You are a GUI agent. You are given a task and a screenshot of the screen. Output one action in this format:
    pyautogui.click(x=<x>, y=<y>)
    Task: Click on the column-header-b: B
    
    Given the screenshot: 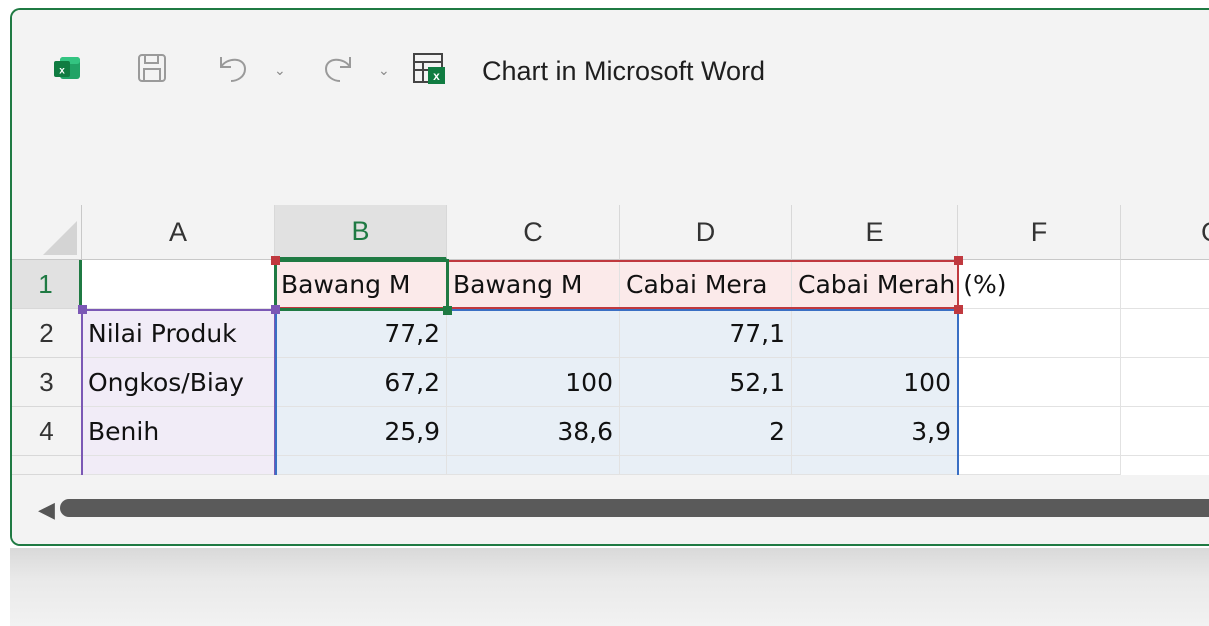 What is the action you would take?
    pyautogui.click(x=361, y=232)
    